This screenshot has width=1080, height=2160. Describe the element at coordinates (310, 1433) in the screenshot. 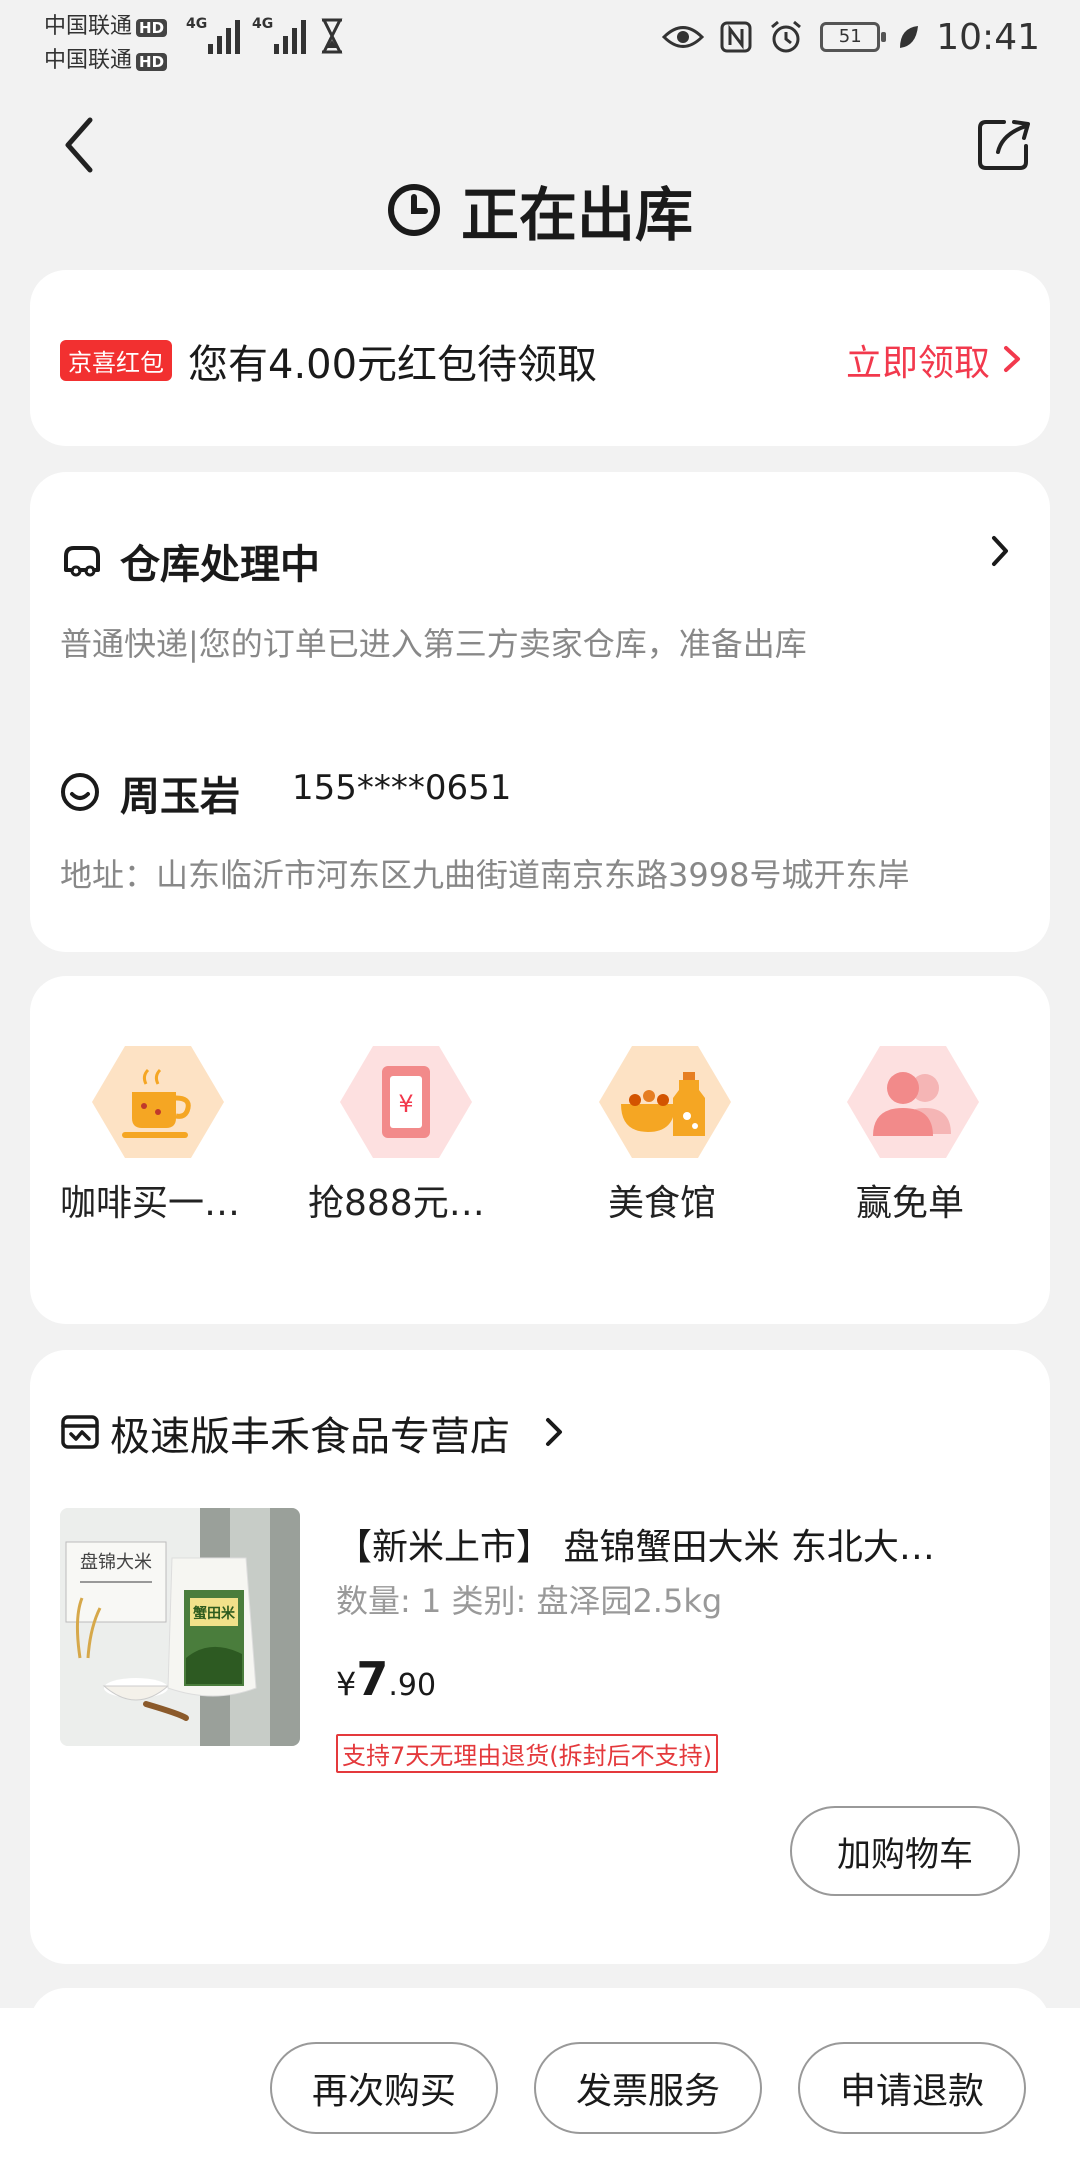

I see `shop-name-link: 极速版丰禾食品专营店` at that location.